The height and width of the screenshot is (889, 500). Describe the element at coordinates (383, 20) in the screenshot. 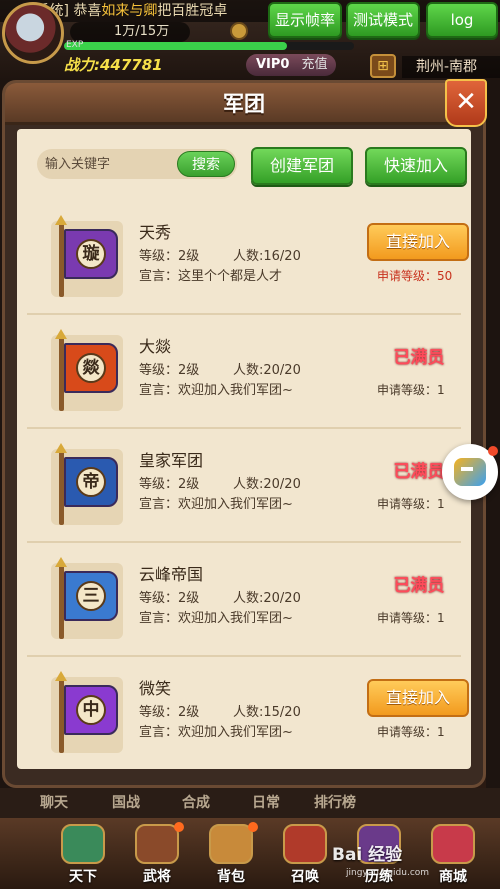

I see `test-mode-button: 测试模式` at that location.